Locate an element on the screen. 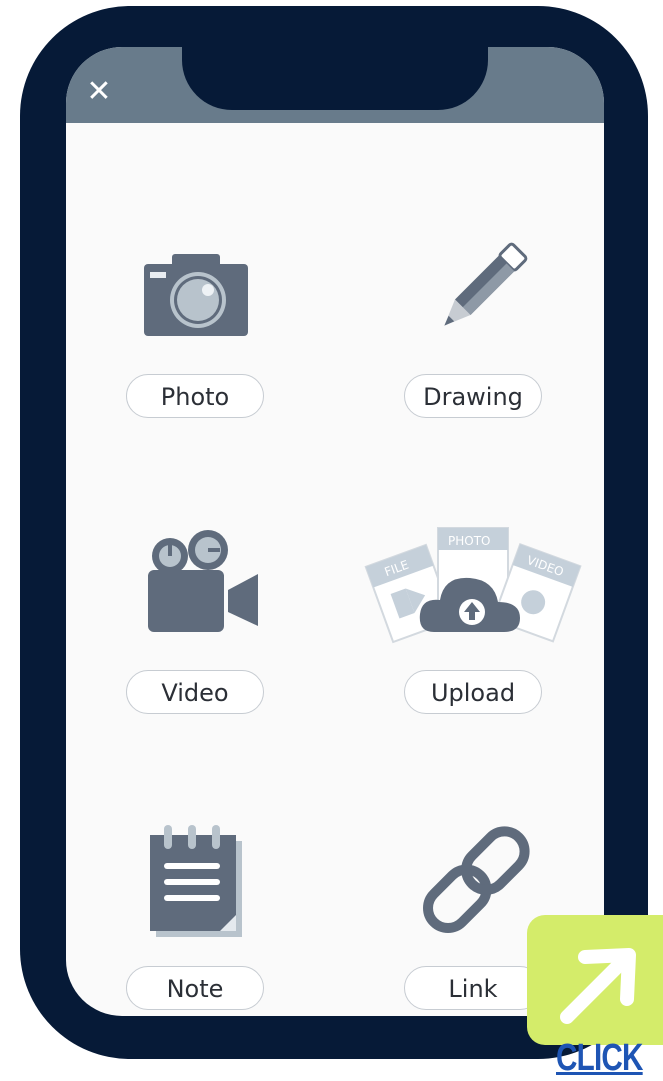 The image size is (663, 1081). link-button: Link is located at coordinates (473, 988).